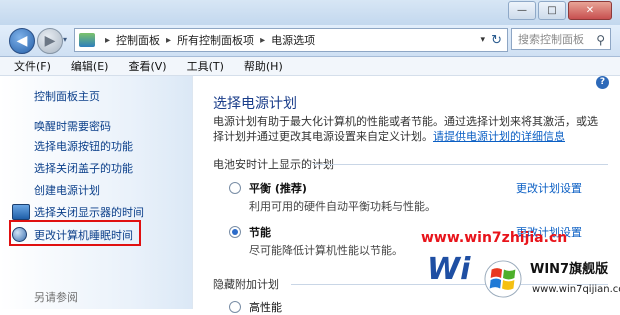 Image resolution: width=620 pixels, height=315 pixels. Describe the element at coordinates (246, 284) in the screenshot. I see `hidden-plans-toggle: 隐藏附加计划` at that location.